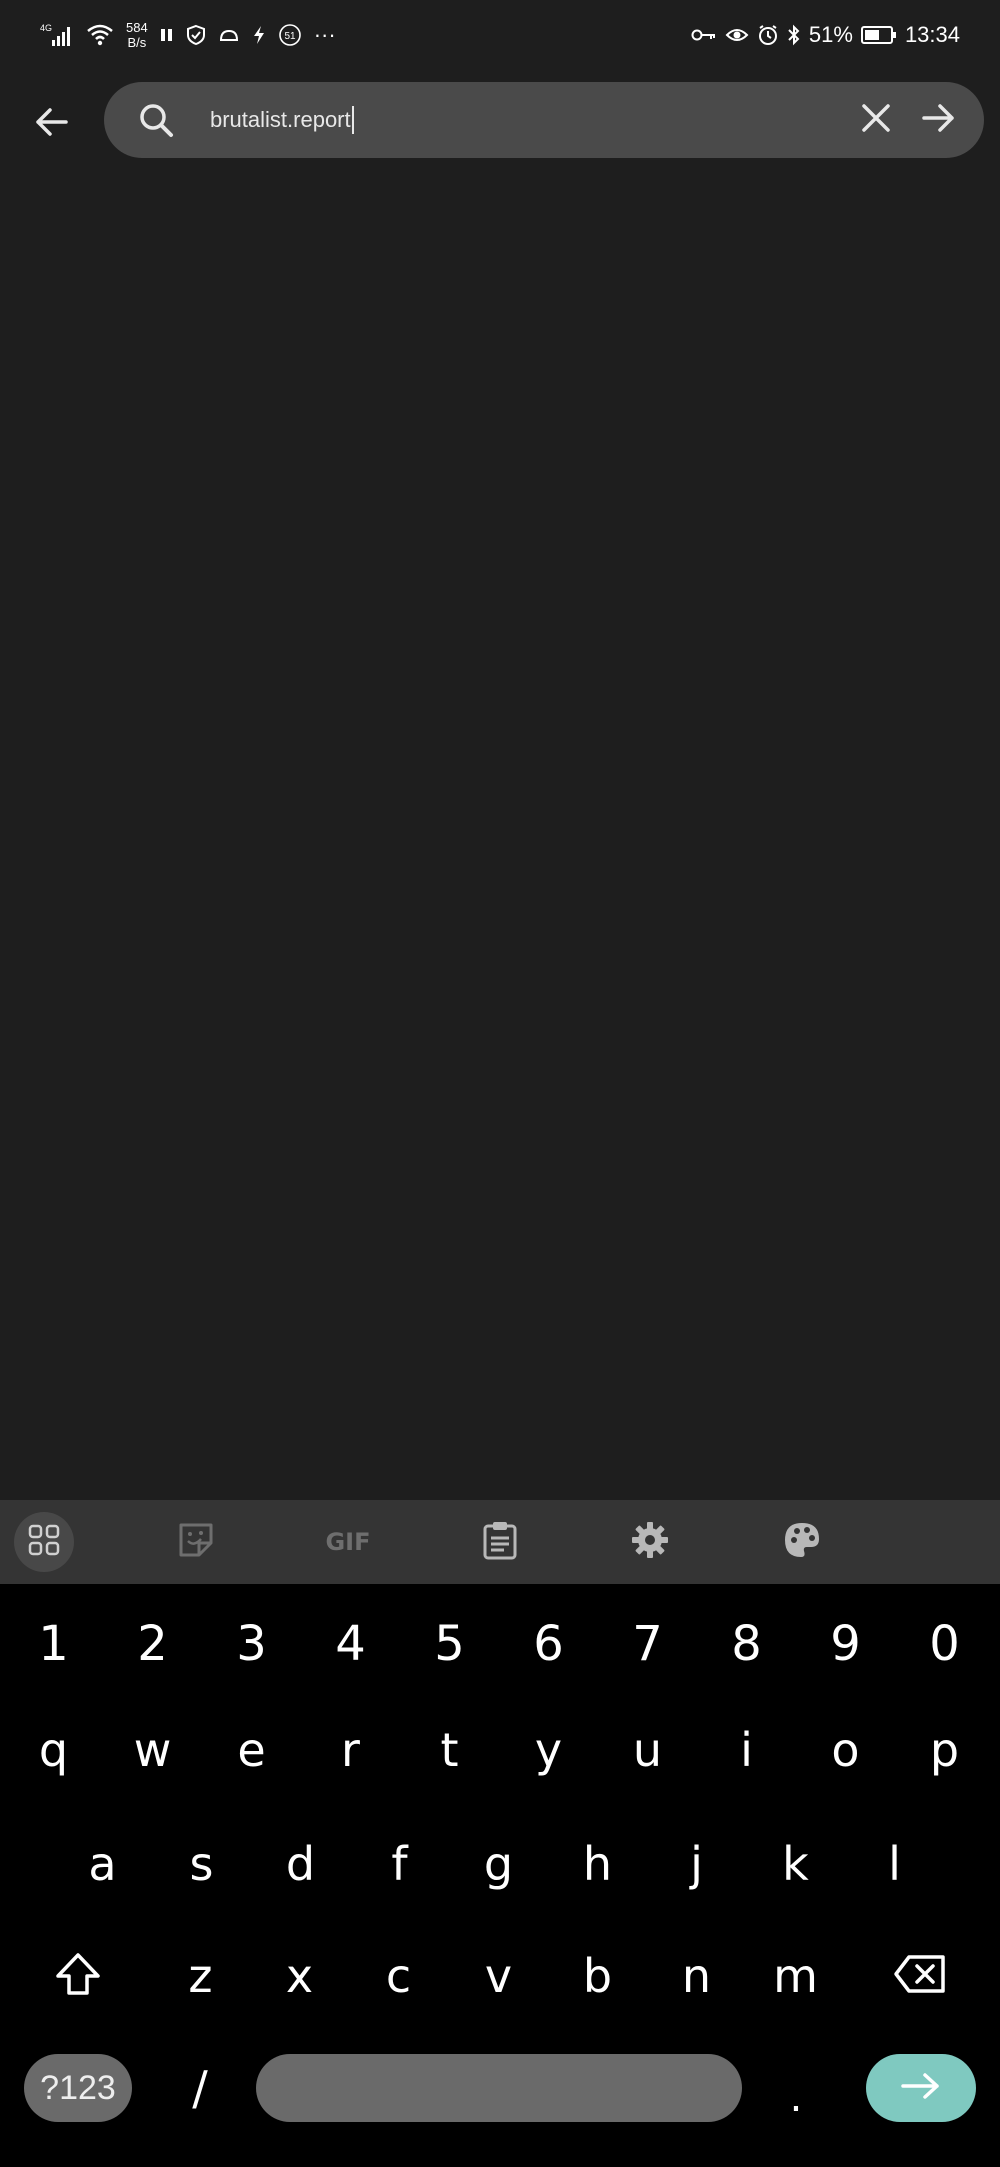 Image resolution: width=1000 pixels, height=2167 pixels. What do you see at coordinates (548, 1644) in the screenshot?
I see `key-6: 6` at bounding box center [548, 1644].